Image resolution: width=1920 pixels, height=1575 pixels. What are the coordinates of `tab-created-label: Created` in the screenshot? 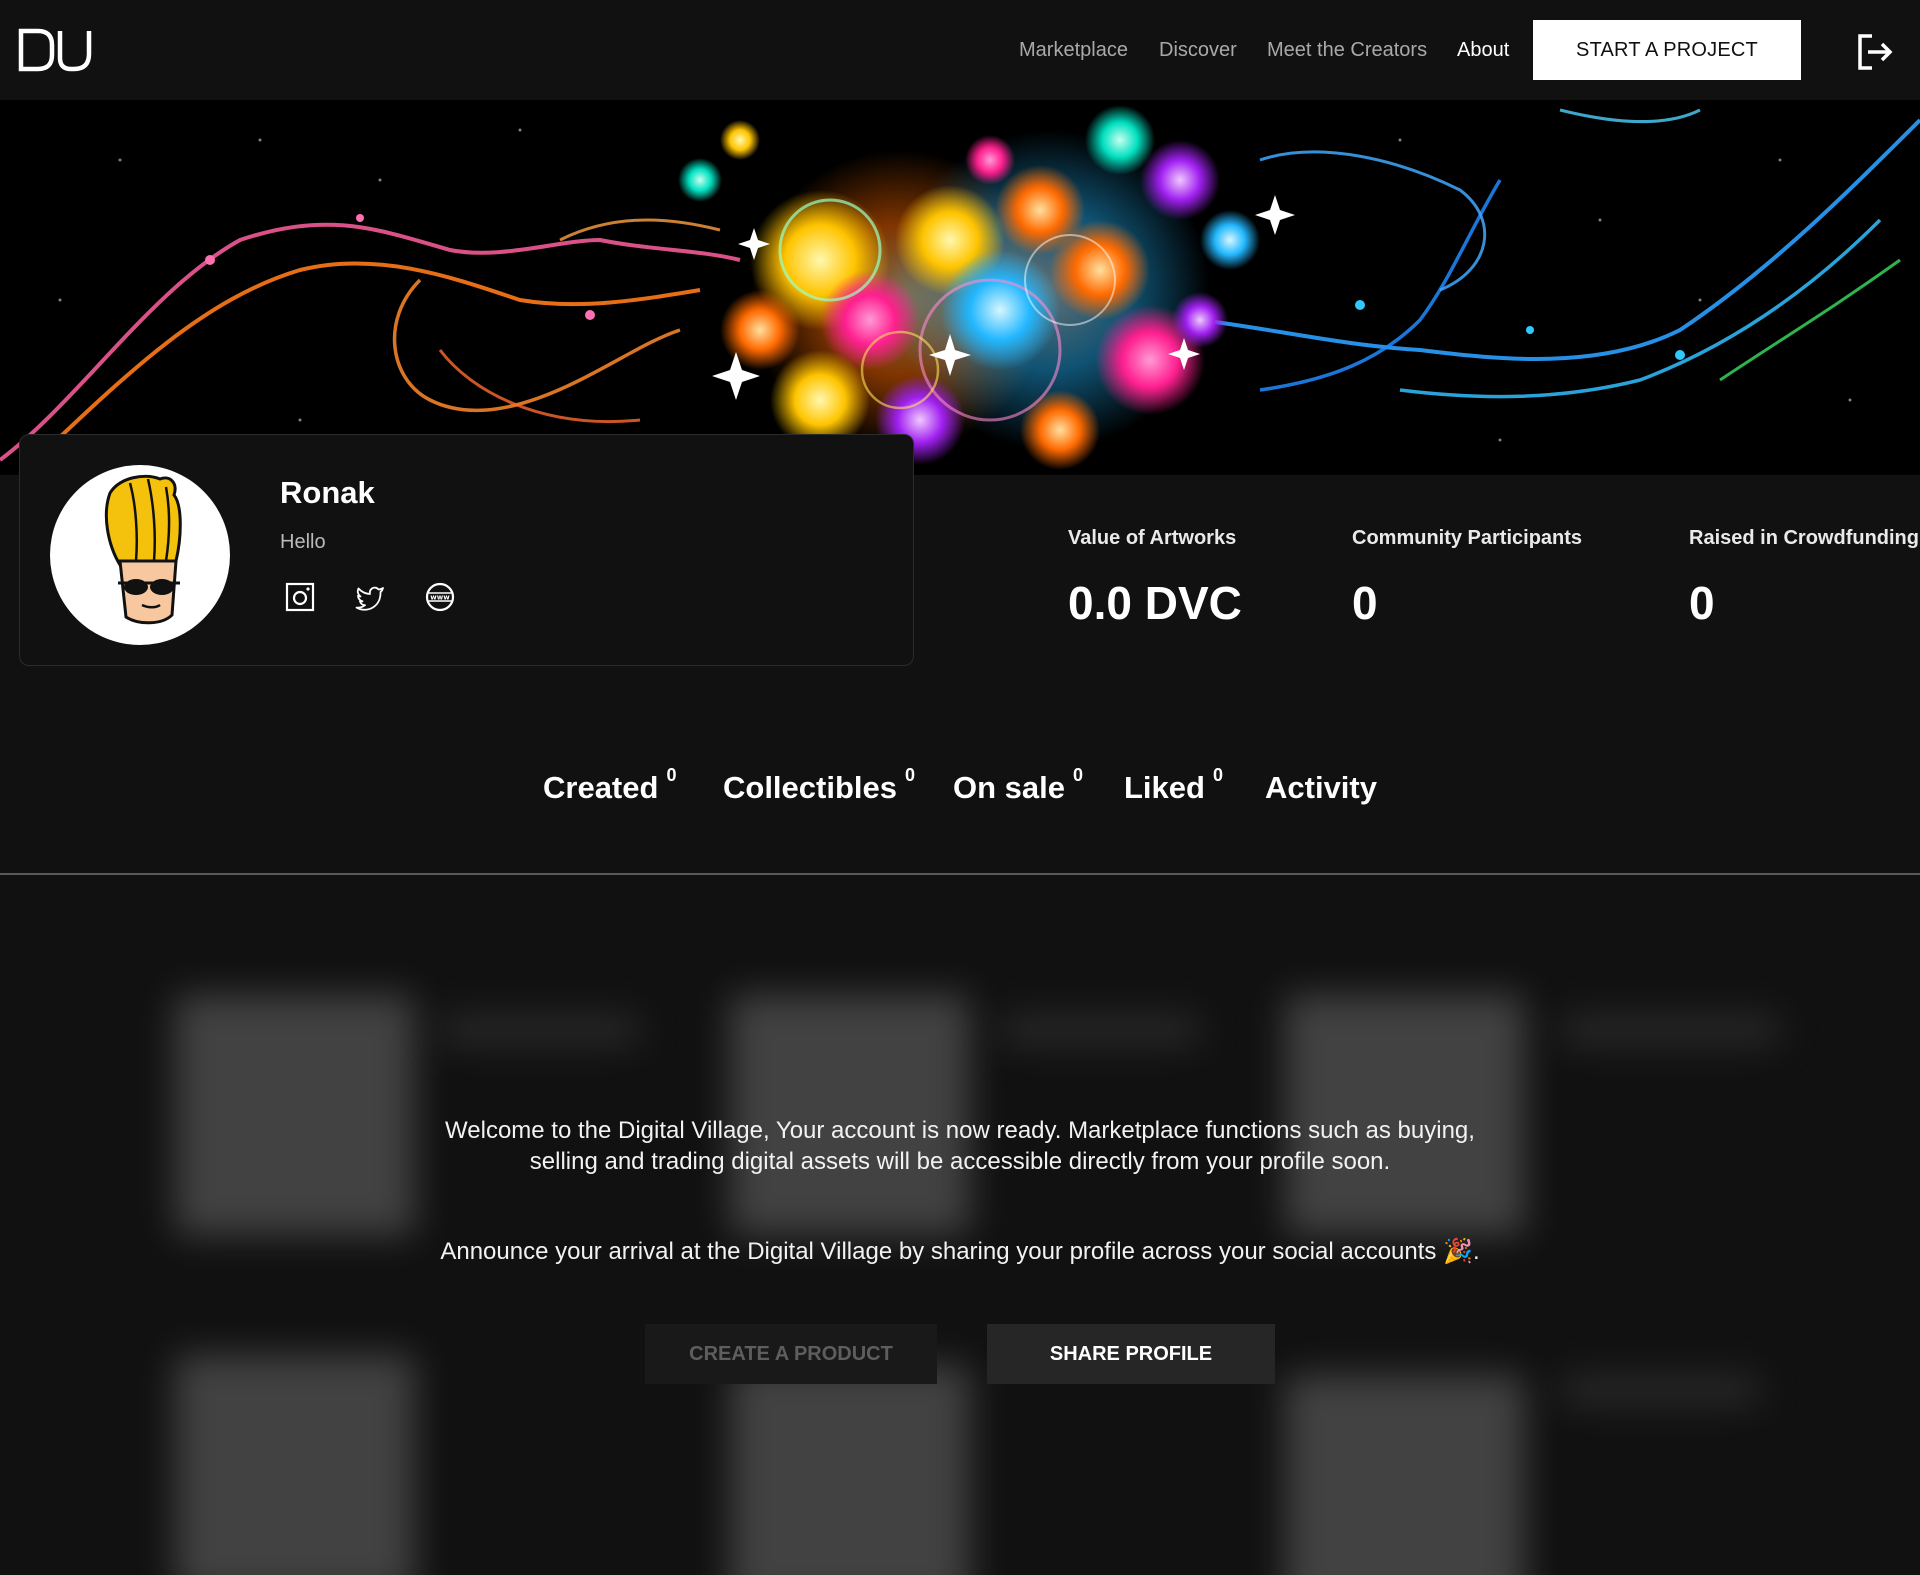 It's located at (601, 787).